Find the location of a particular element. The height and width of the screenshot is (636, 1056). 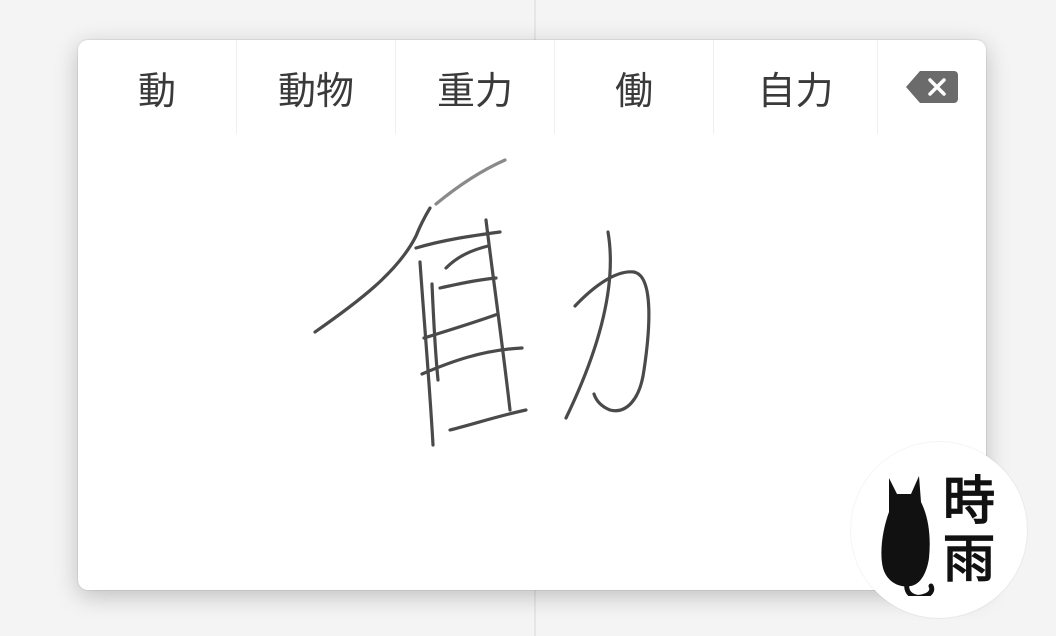

backspace-icon is located at coordinates (932, 87).